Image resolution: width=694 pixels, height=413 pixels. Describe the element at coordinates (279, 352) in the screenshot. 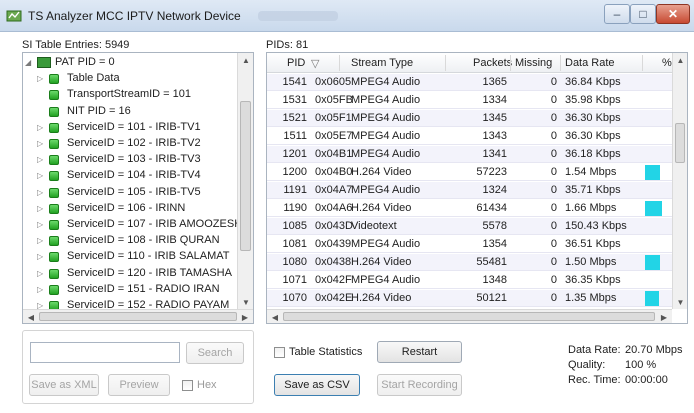

I see `table-statistics-checkbox` at that location.